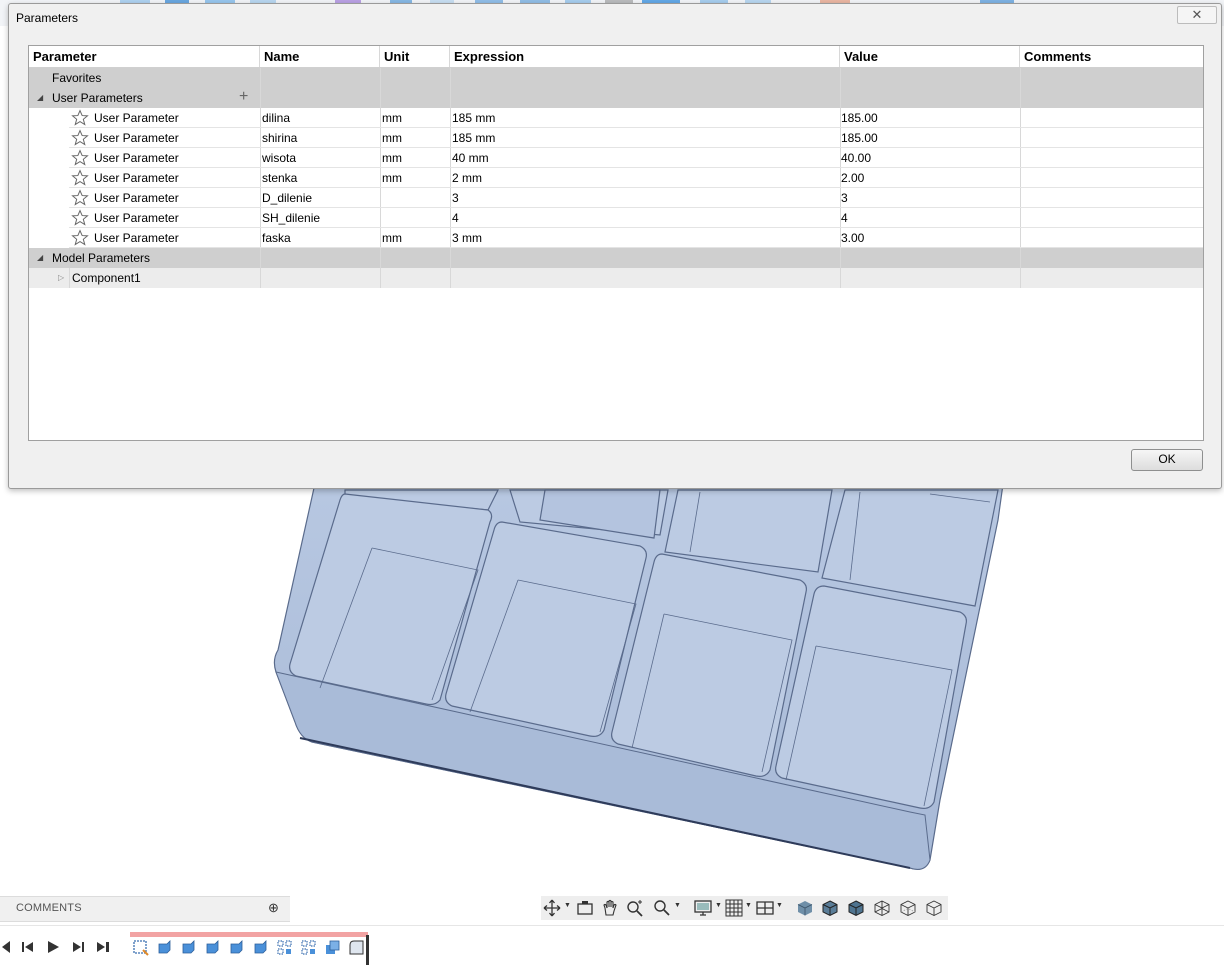  Describe the element at coordinates (585, 908) in the screenshot. I see `look-at-icon` at that location.